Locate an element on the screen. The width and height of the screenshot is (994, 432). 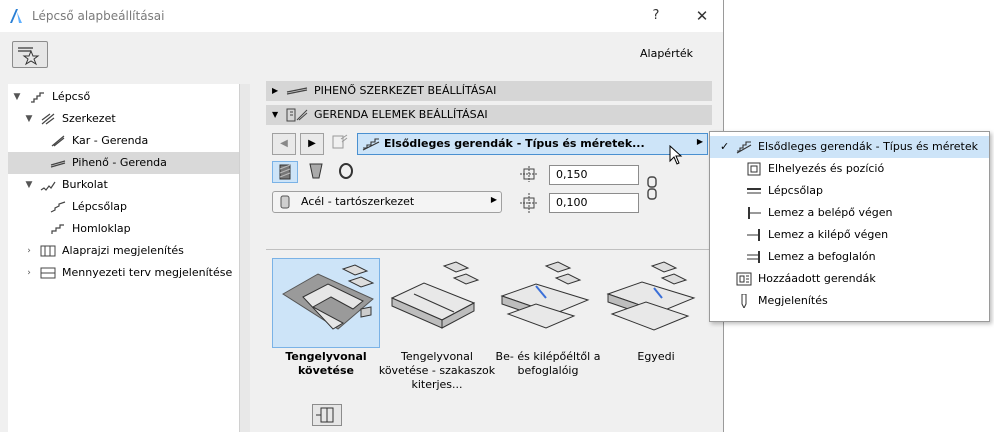
tree-item-ceiling-plan-display: › Mennyezeti terv megjelenítése is located at coordinates (123, 273).